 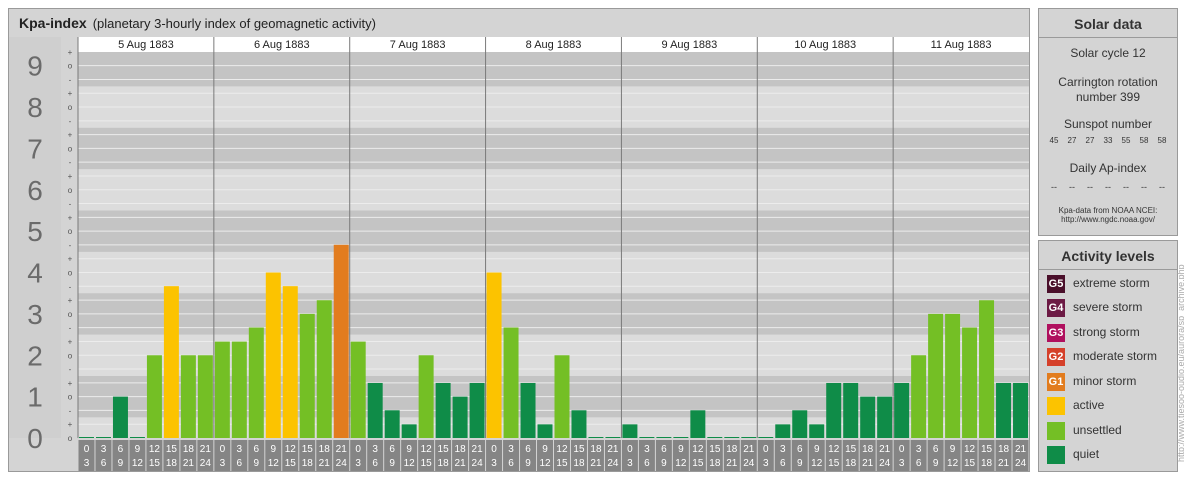 What do you see at coordinates (35, 355) in the screenshot?
I see `y-tick-label: 2` at bounding box center [35, 355].